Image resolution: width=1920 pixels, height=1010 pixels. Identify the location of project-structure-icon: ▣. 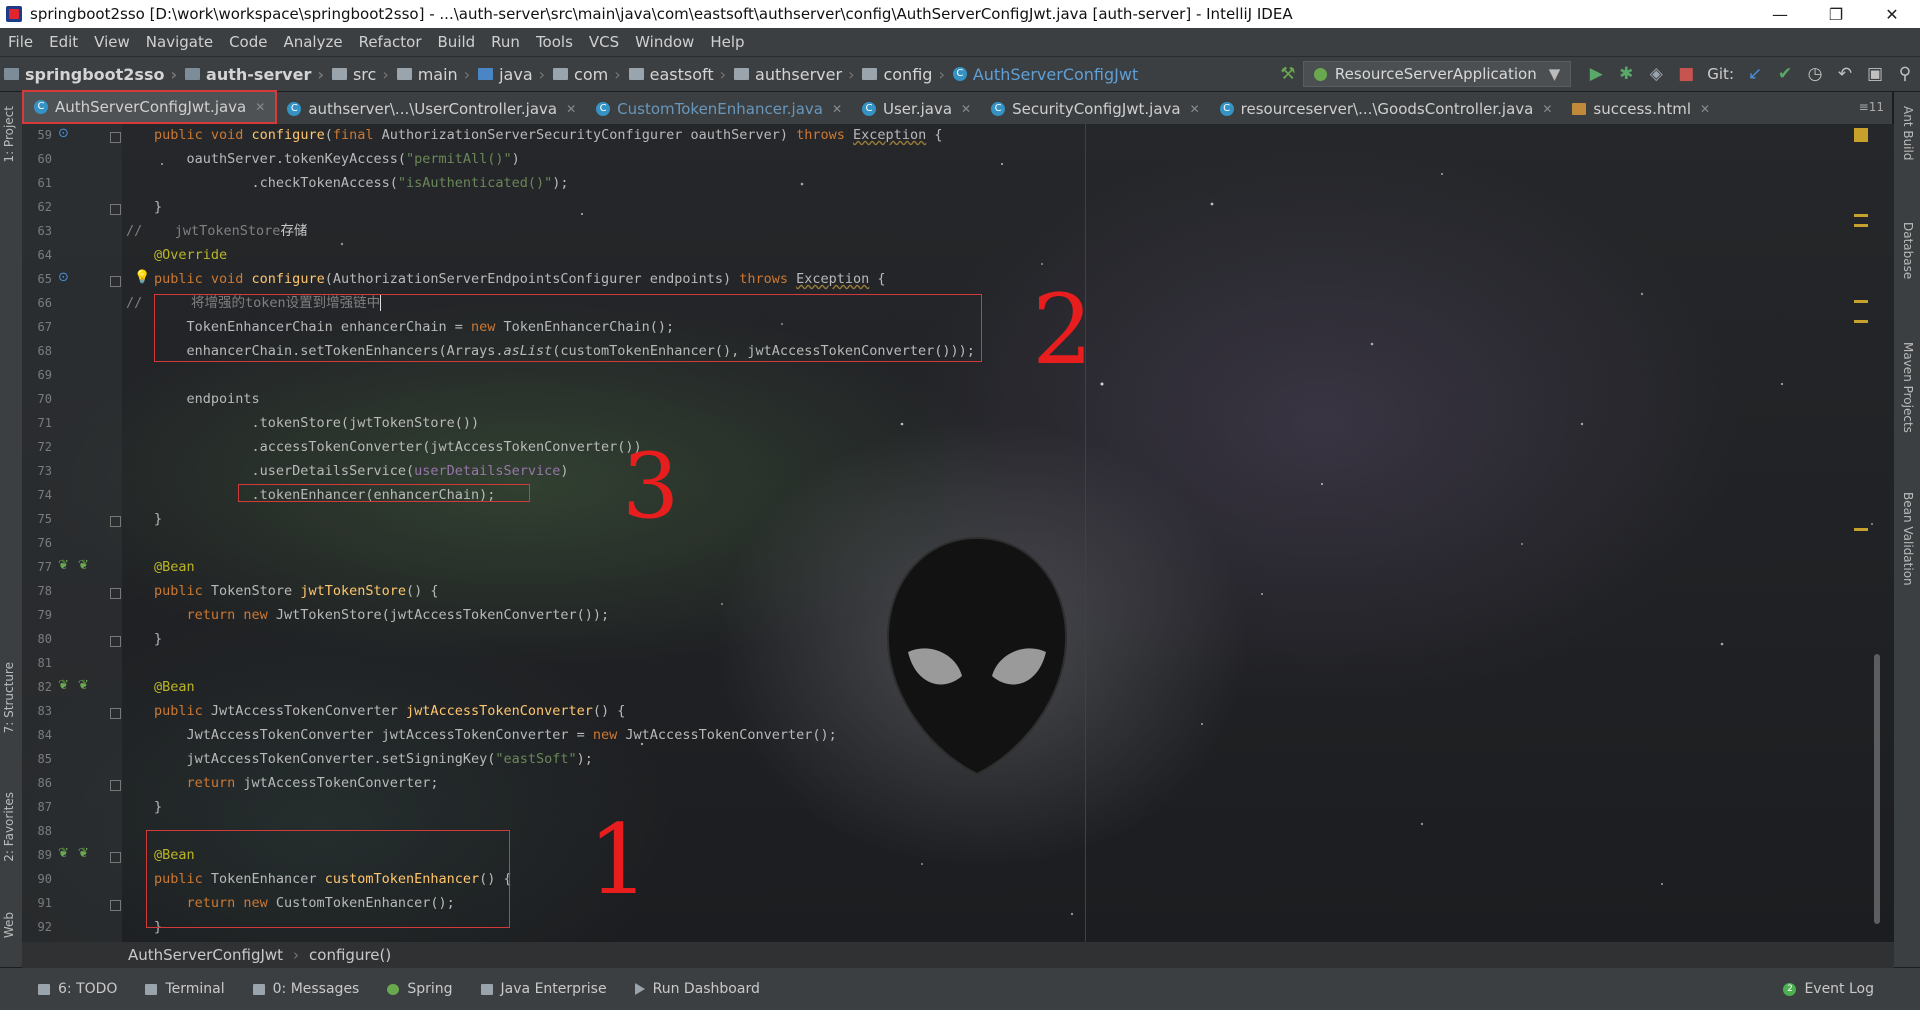
(1875, 74).